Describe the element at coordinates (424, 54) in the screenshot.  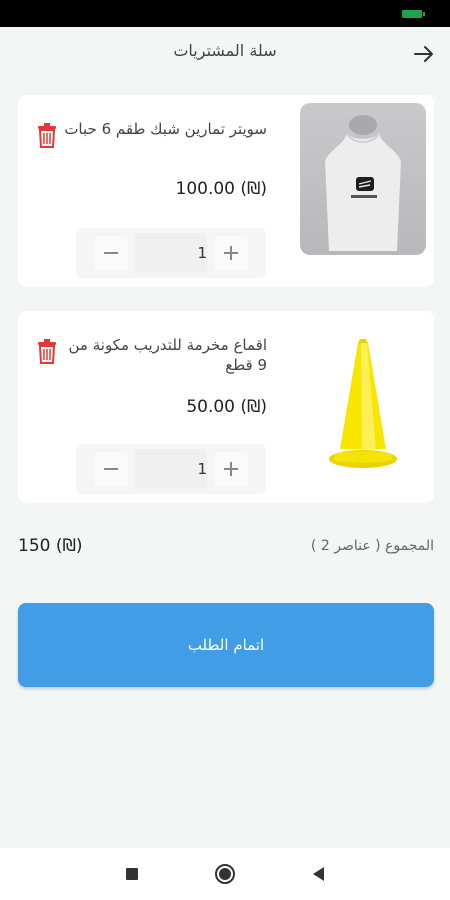
I see `back-arrow-icon` at that location.